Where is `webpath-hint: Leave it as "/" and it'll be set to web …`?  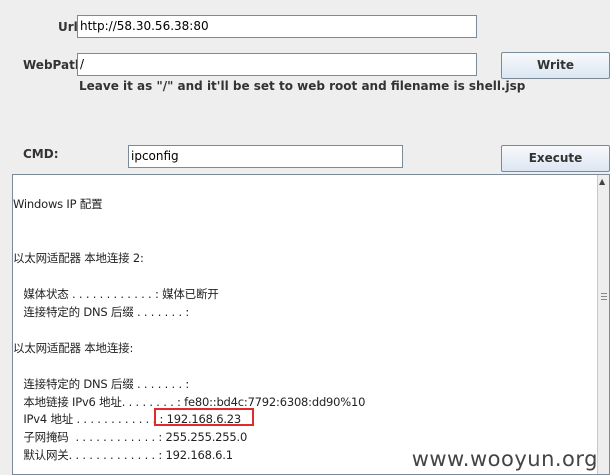 webpath-hint: Leave it as "/" and it'll be set to web … is located at coordinates (302, 86).